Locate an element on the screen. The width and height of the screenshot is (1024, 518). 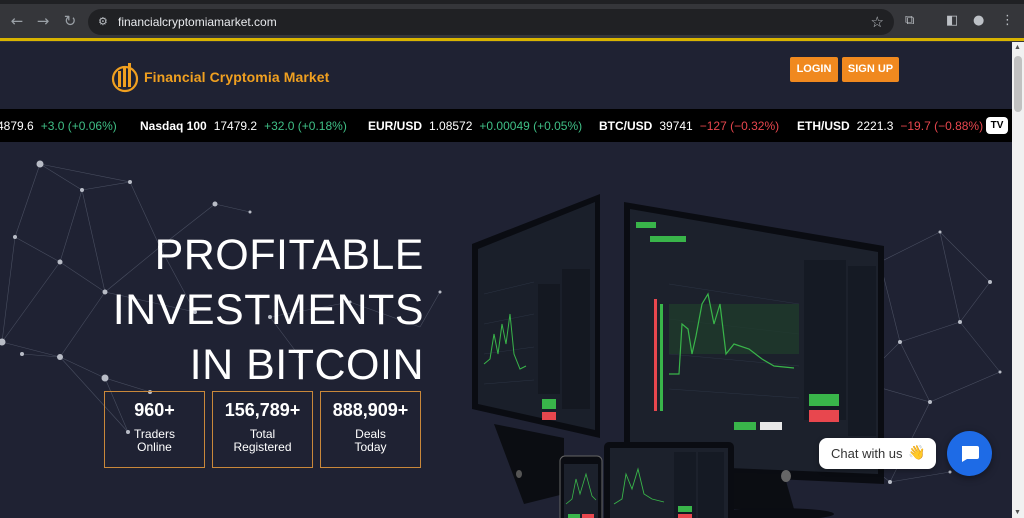
stat-total-registered: 156,789+ Total Registered is located at coordinates (262, 429).